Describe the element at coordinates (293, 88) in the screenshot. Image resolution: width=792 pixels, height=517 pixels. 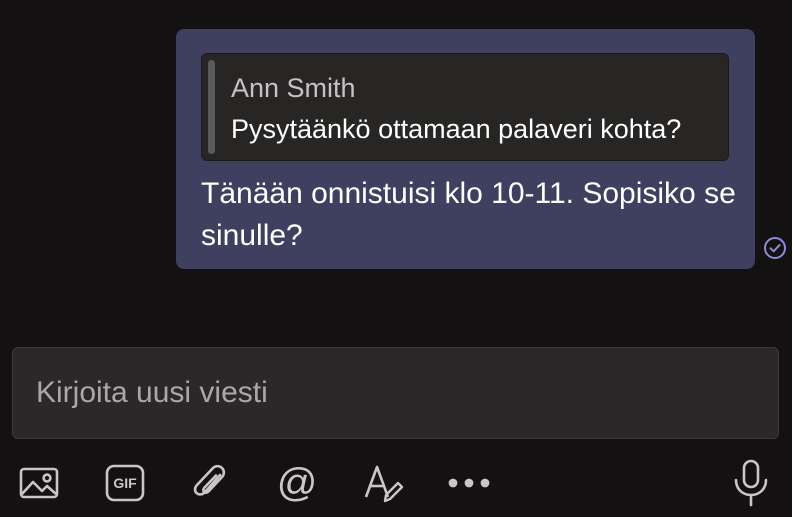
I see `quote-author: Ann Smith` at that location.